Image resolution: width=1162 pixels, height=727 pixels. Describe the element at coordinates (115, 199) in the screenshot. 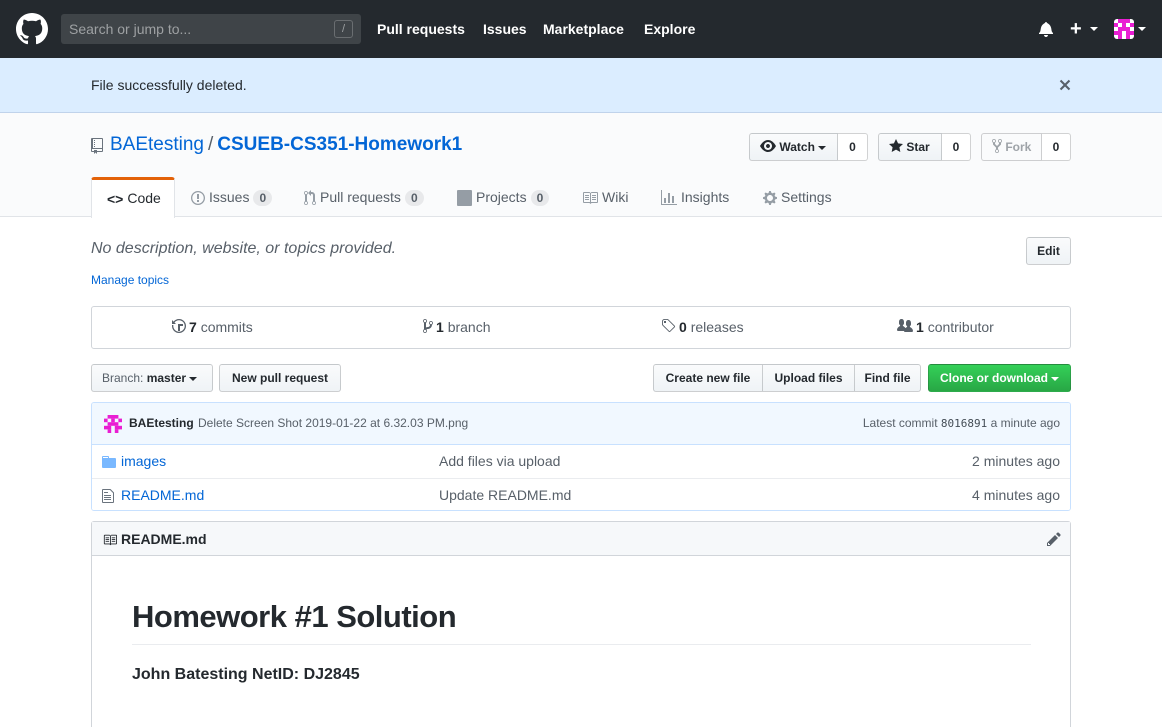

I see `code-icon: <>` at that location.